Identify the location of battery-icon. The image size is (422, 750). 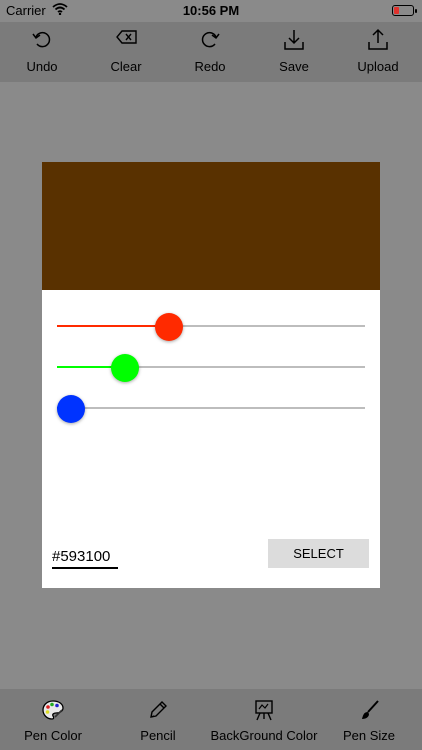
(404, 10).